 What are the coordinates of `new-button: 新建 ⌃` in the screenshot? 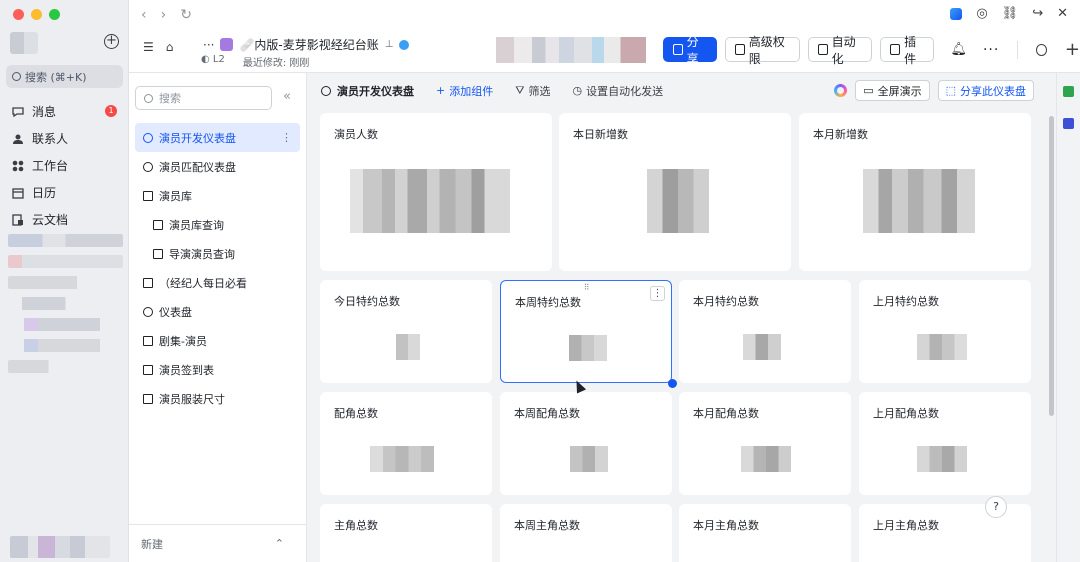 It's located at (217, 543).